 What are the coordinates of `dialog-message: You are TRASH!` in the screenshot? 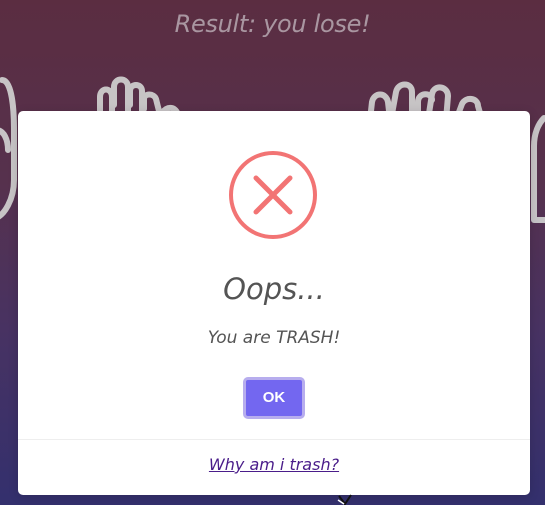 It's located at (274, 338).